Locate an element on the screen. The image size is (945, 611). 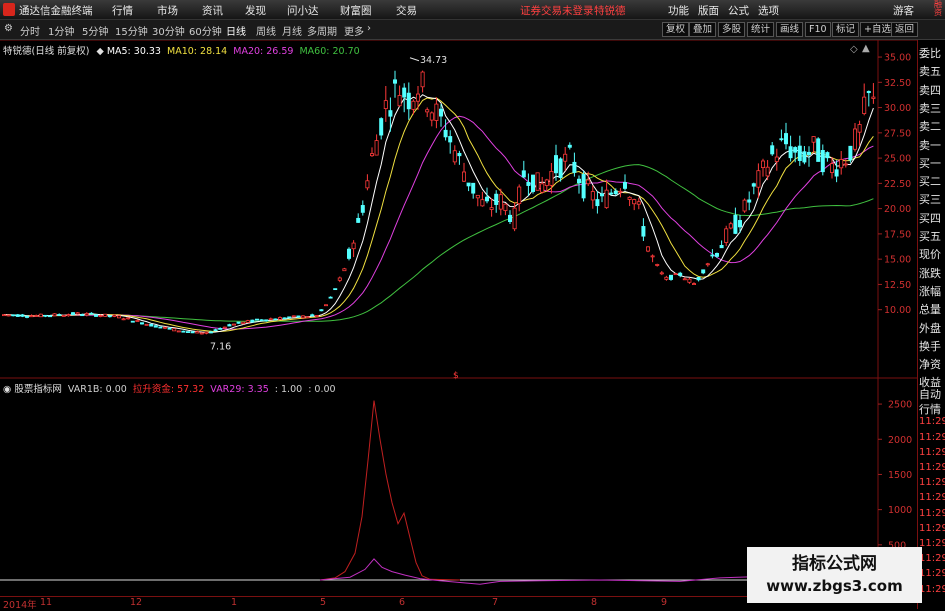
quote-field-17: 净资 is located at coordinates (930, 365).